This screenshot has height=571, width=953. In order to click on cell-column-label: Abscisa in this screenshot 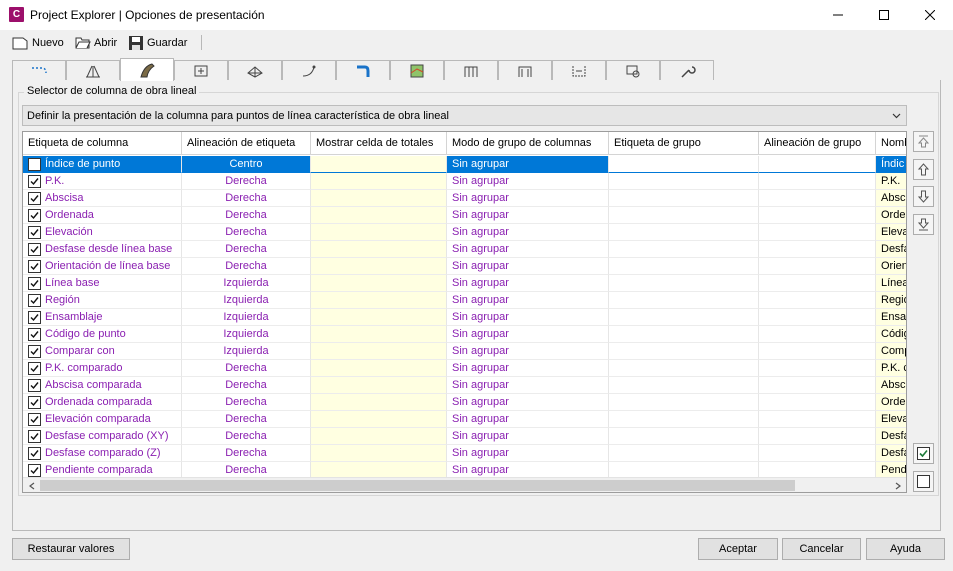, I will do `click(102, 198)`.